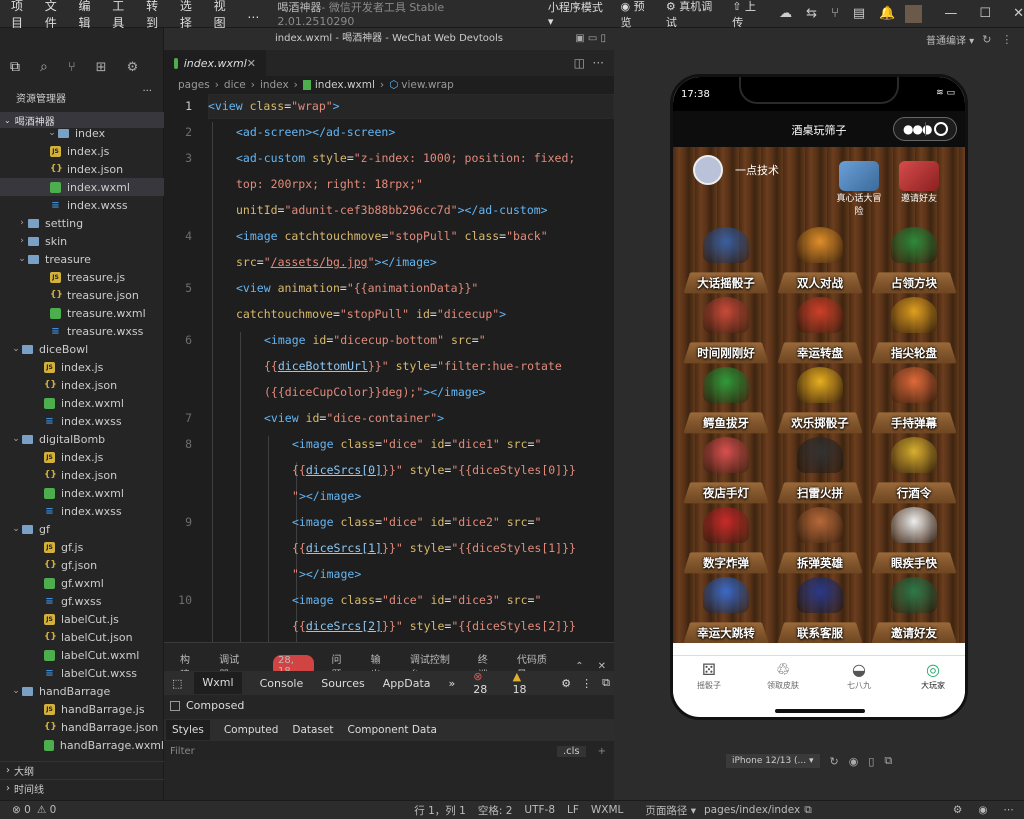  Describe the element at coordinates (726, 540) in the screenshot. I see `game-tile: 数字炸弹` at that location.